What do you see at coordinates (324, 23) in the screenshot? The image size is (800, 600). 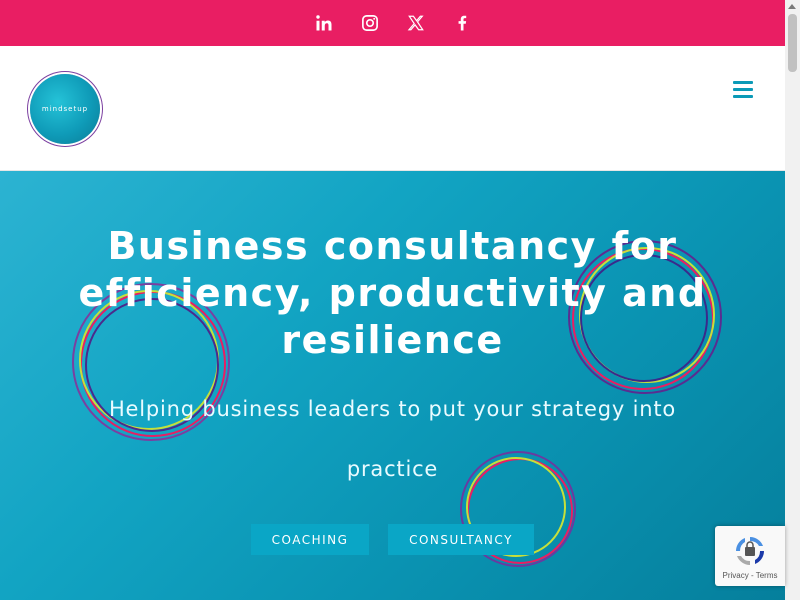 I see `linkedin-icon` at bounding box center [324, 23].